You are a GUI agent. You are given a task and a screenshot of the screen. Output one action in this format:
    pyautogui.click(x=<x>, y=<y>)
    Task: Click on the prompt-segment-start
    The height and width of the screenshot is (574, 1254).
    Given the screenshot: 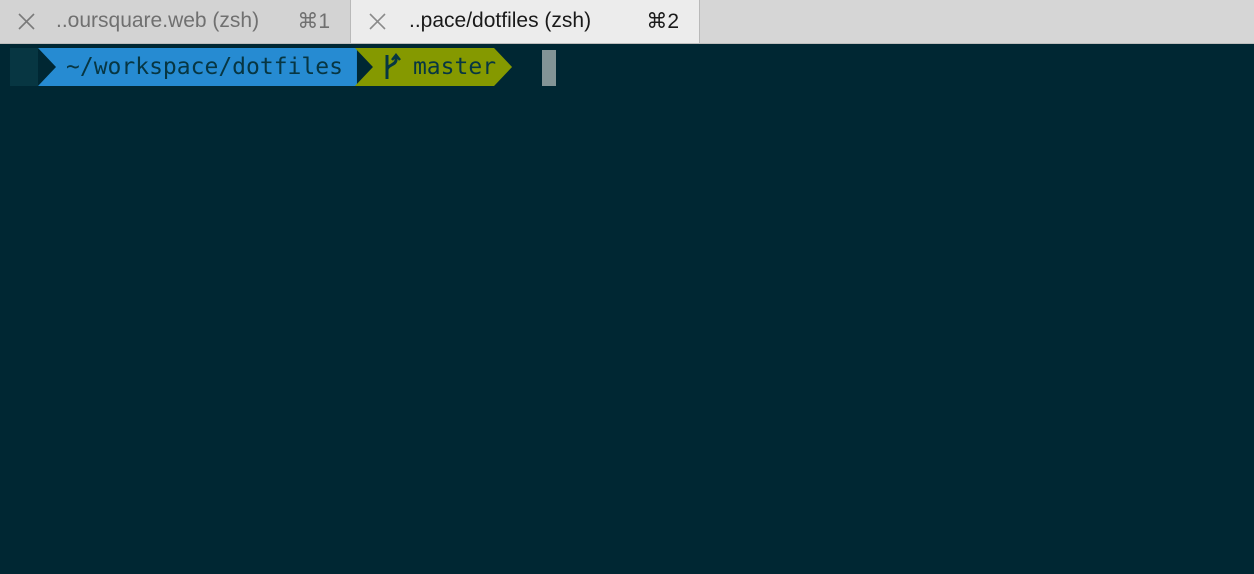 What is the action you would take?
    pyautogui.click(x=24, y=67)
    